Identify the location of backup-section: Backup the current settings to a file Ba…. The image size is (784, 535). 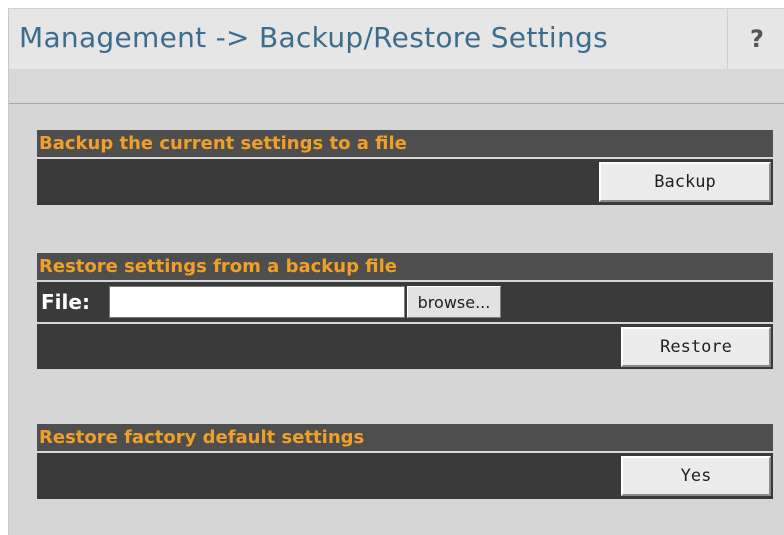
(405, 167).